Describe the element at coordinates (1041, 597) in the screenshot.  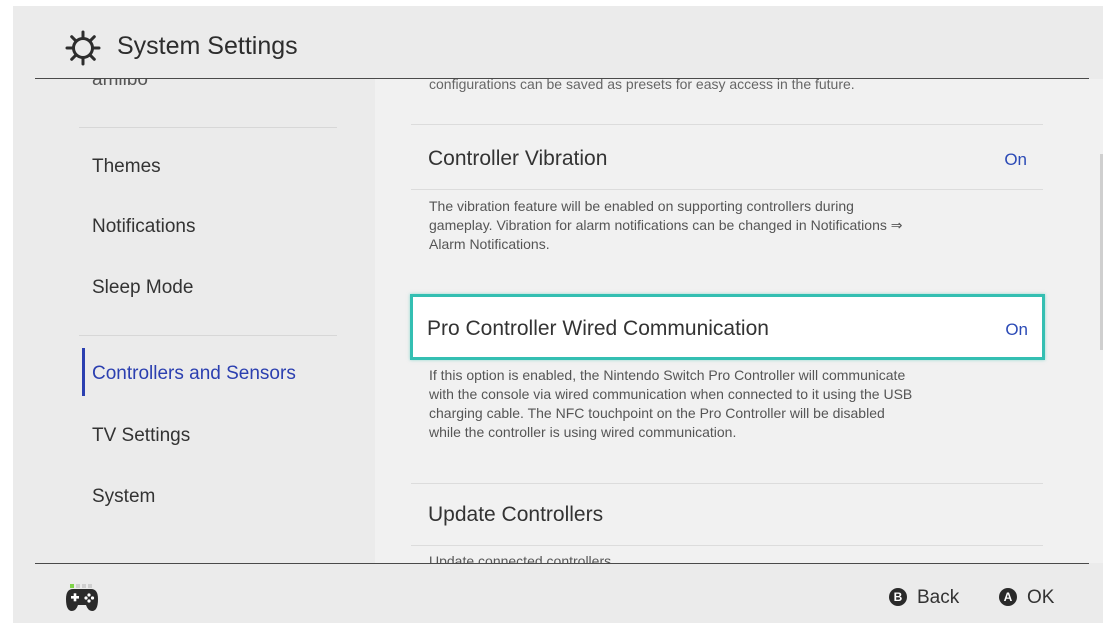
I see `ok-label: OK` at that location.